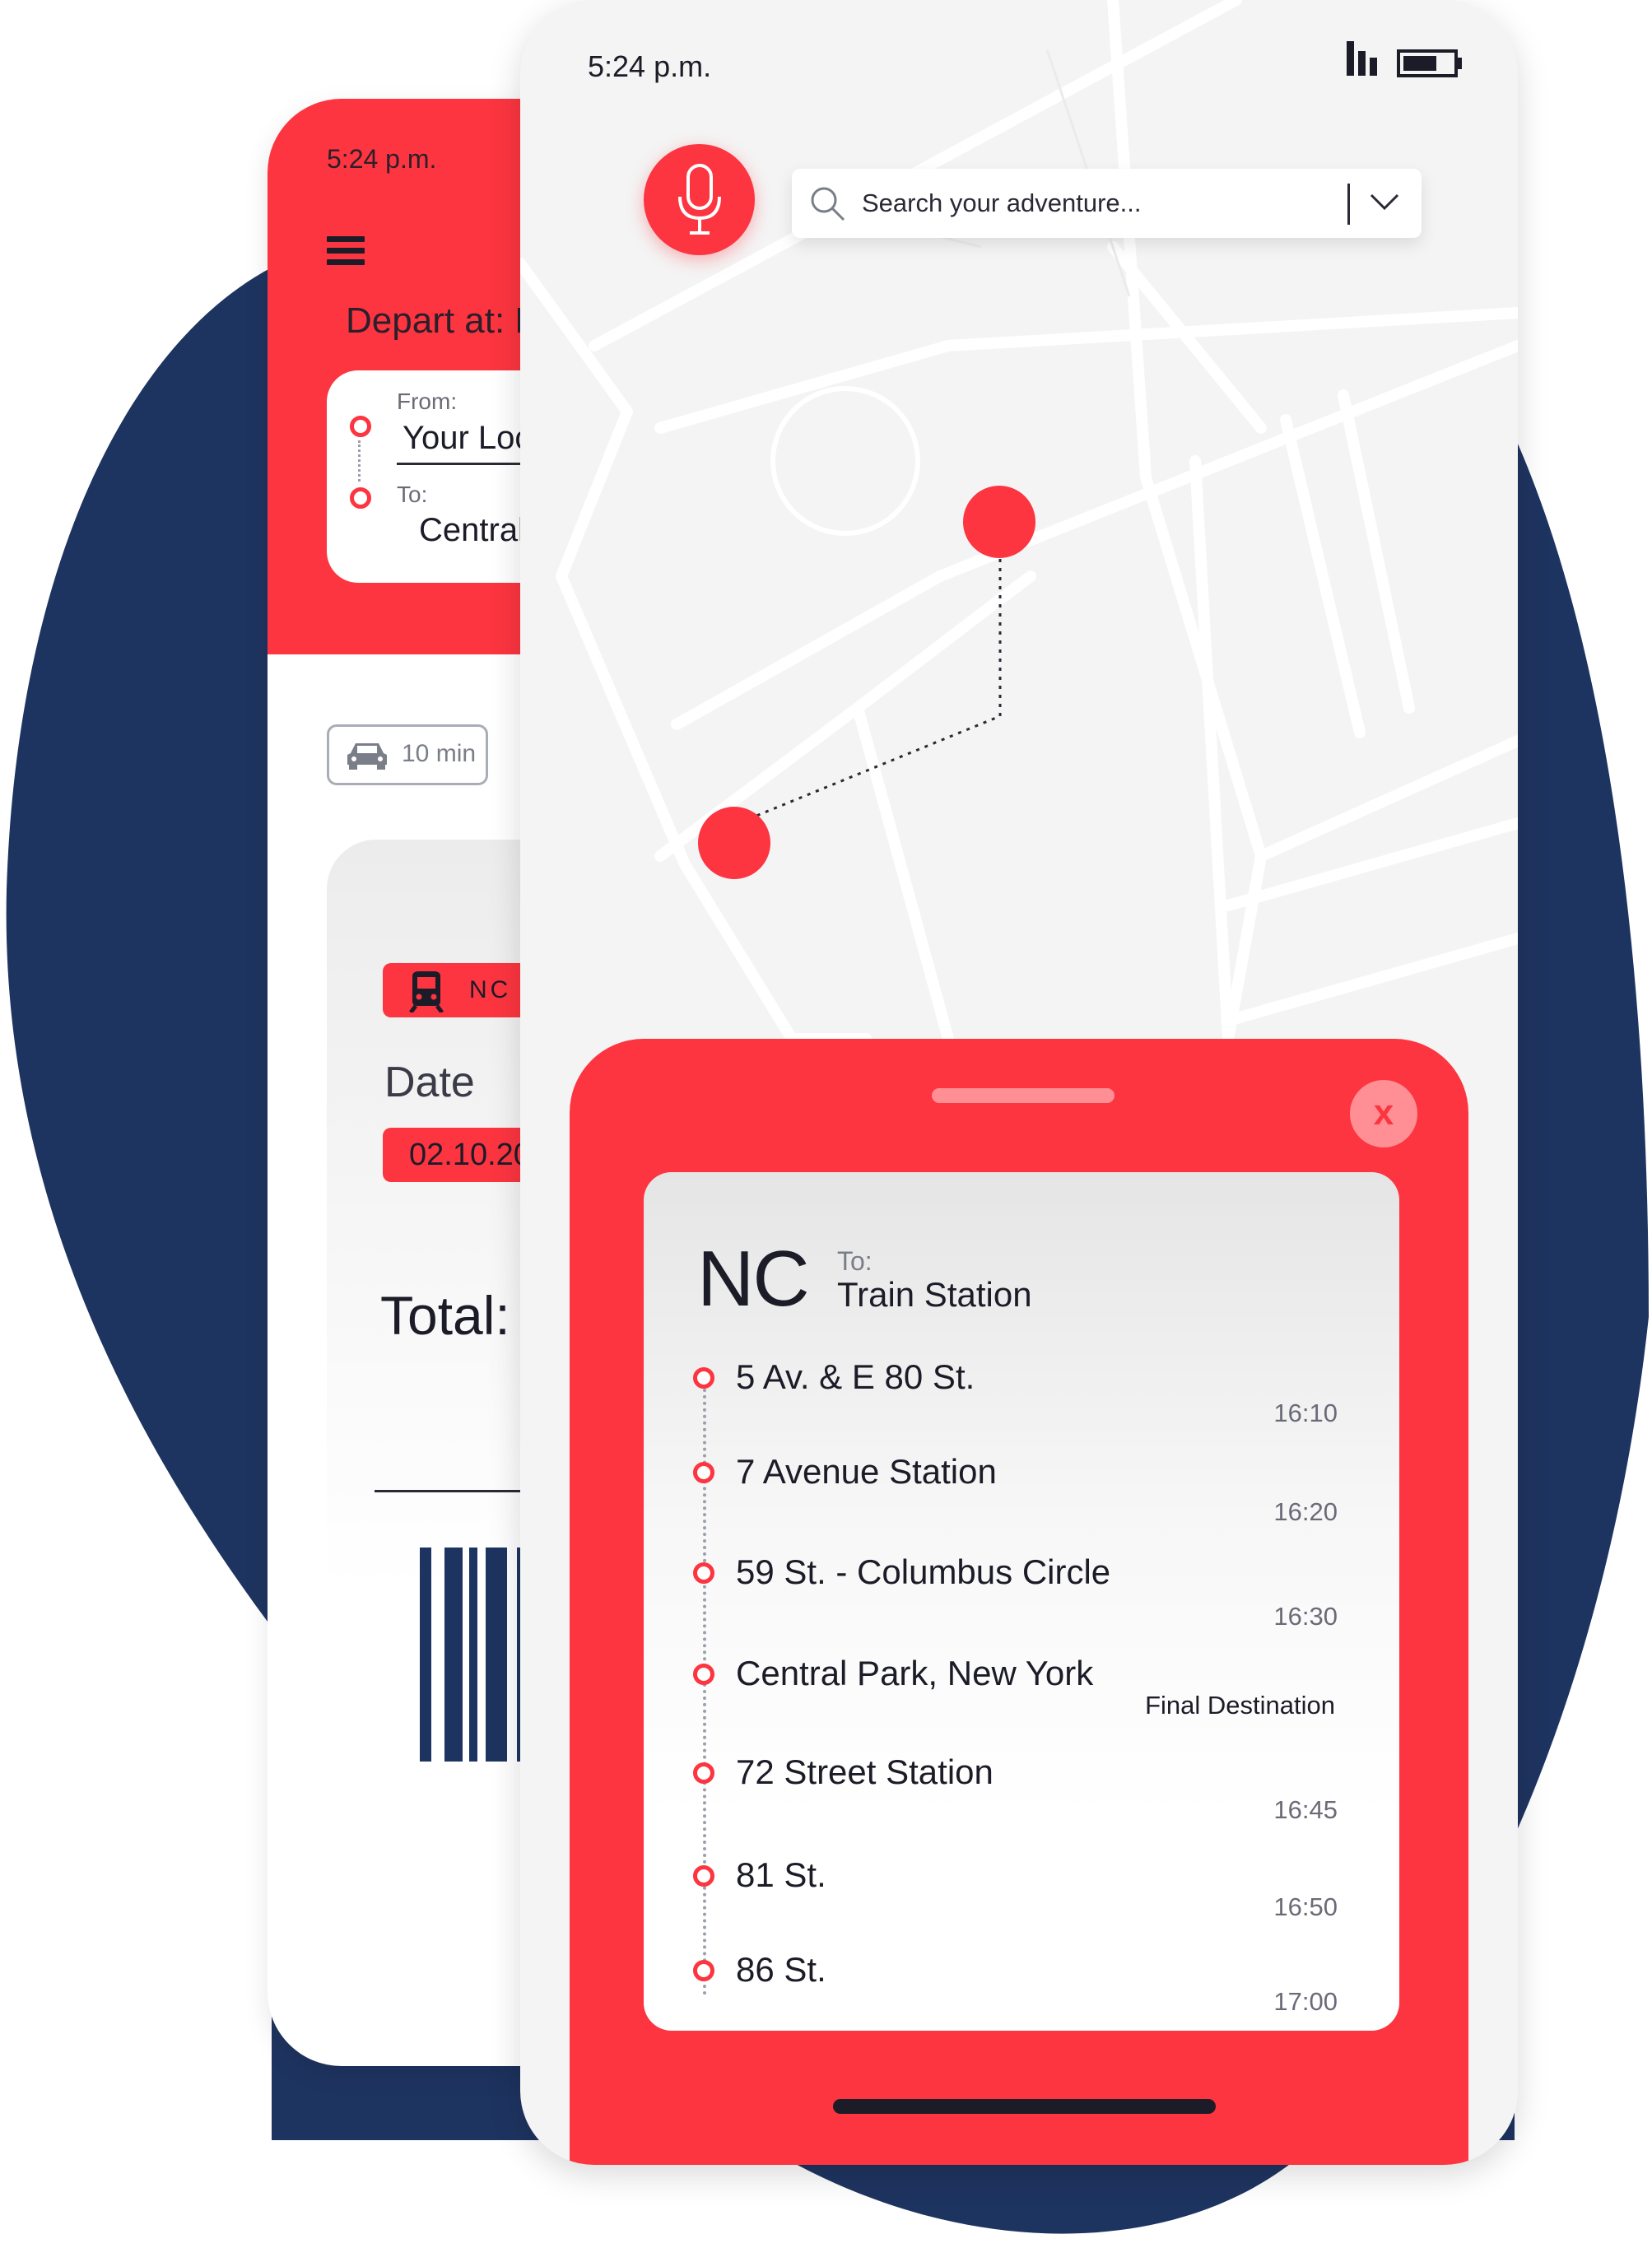  Describe the element at coordinates (412, 495) in the screenshot. I see `to-label: To:` at that location.